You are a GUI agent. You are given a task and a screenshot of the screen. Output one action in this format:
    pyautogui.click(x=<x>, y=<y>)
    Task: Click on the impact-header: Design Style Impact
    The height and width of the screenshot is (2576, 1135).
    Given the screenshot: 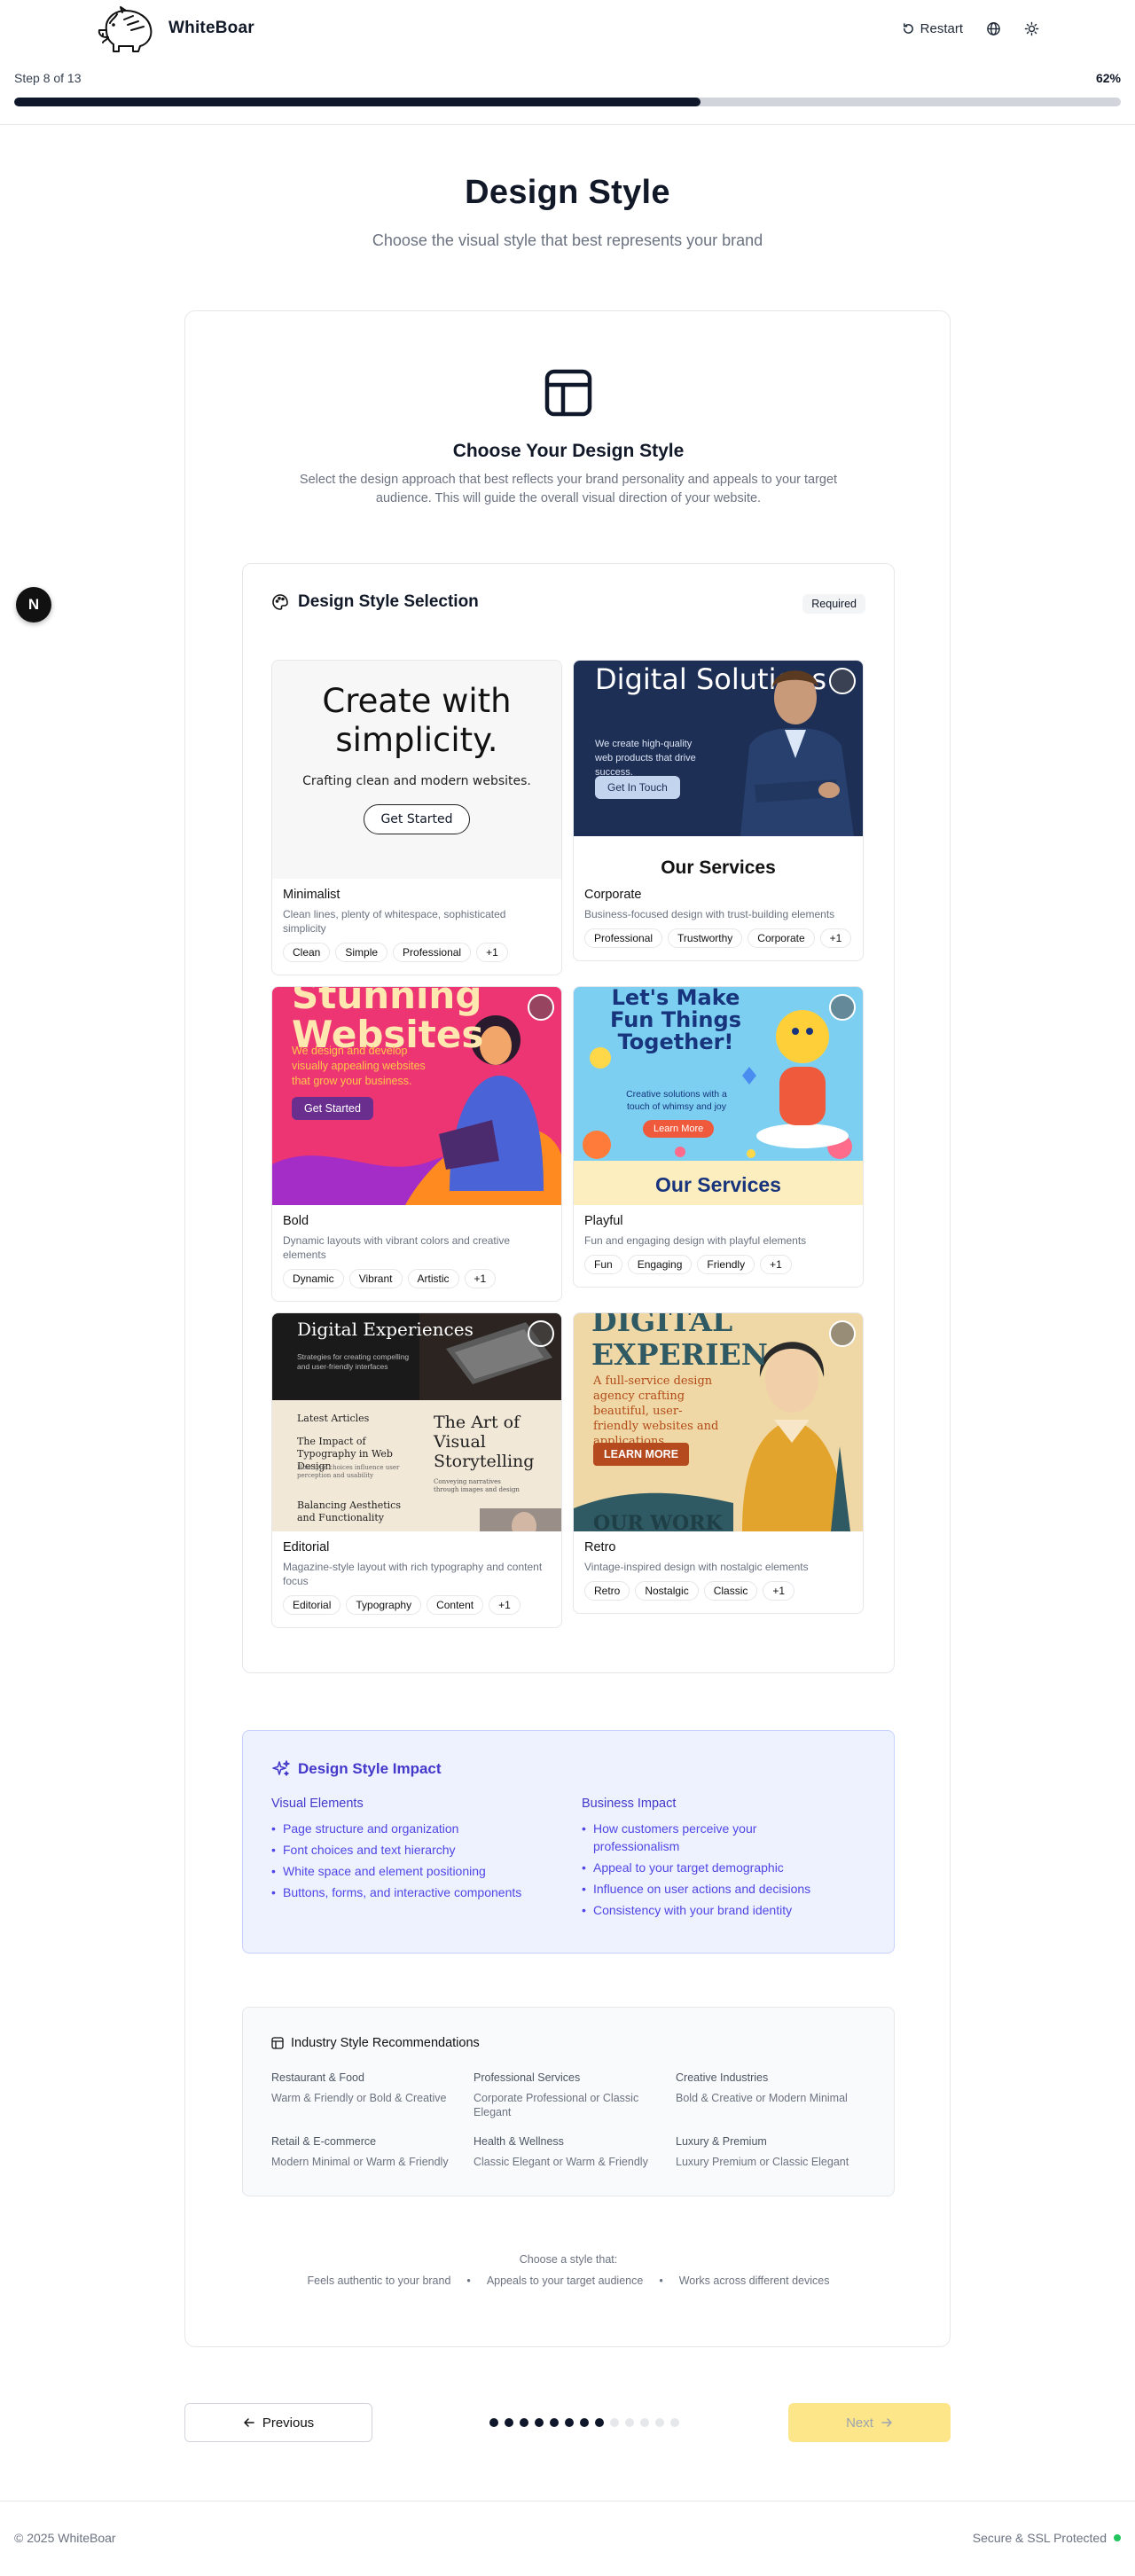 What is the action you would take?
    pyautogui.click(x=356, y=1769)
    